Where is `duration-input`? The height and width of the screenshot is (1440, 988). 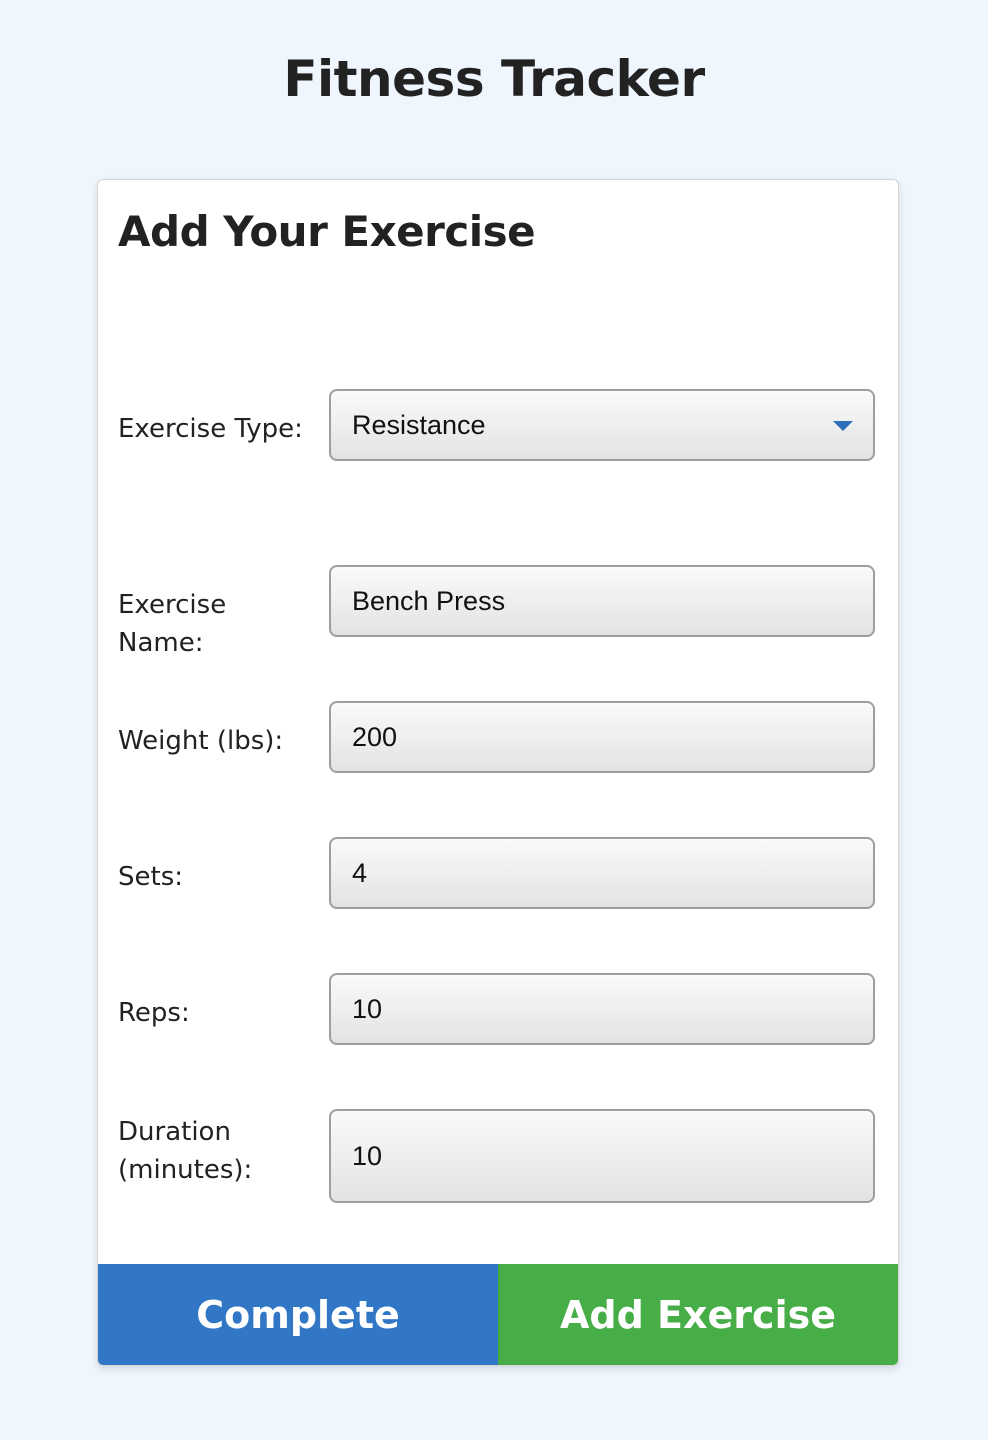 duration-input is located at coordinates (602, 1156).